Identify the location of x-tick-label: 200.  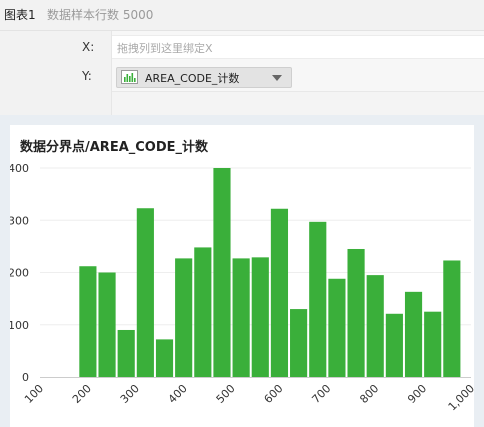
(82, 394).